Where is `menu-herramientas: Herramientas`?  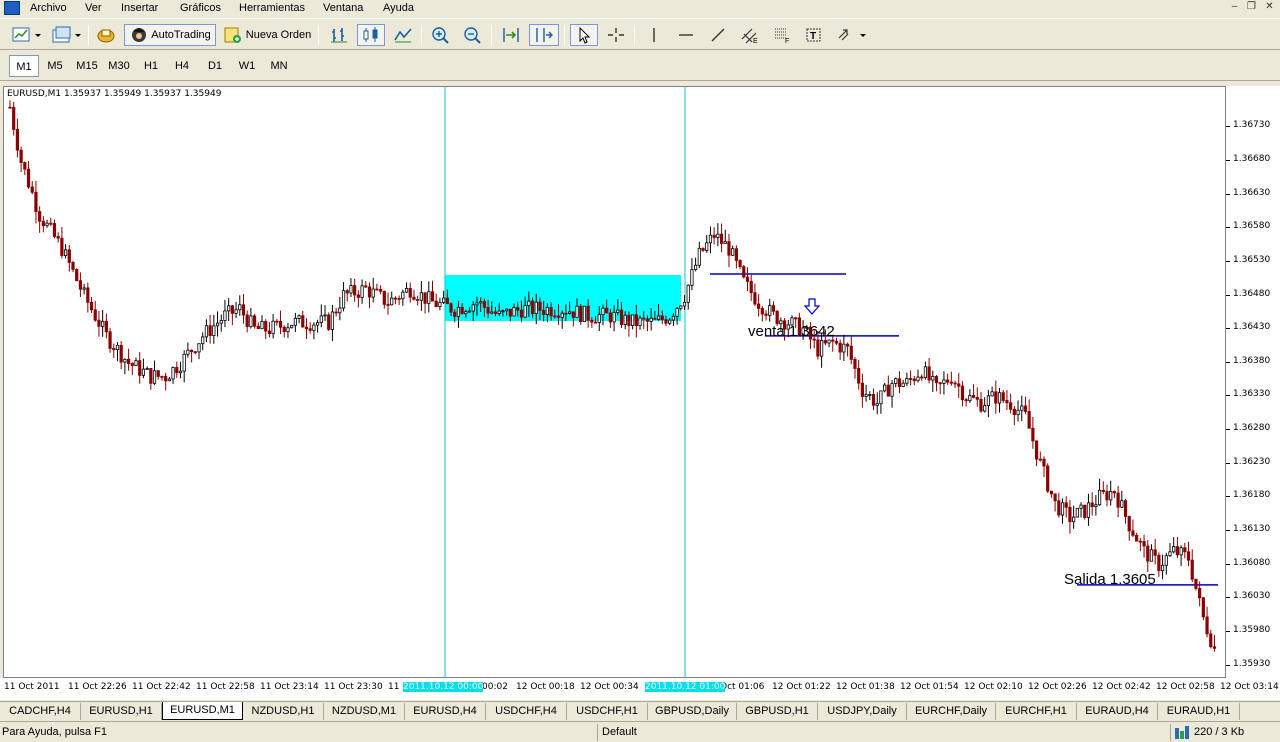
menu-herramientas: Herramientas is located at coordinates (272, 8).